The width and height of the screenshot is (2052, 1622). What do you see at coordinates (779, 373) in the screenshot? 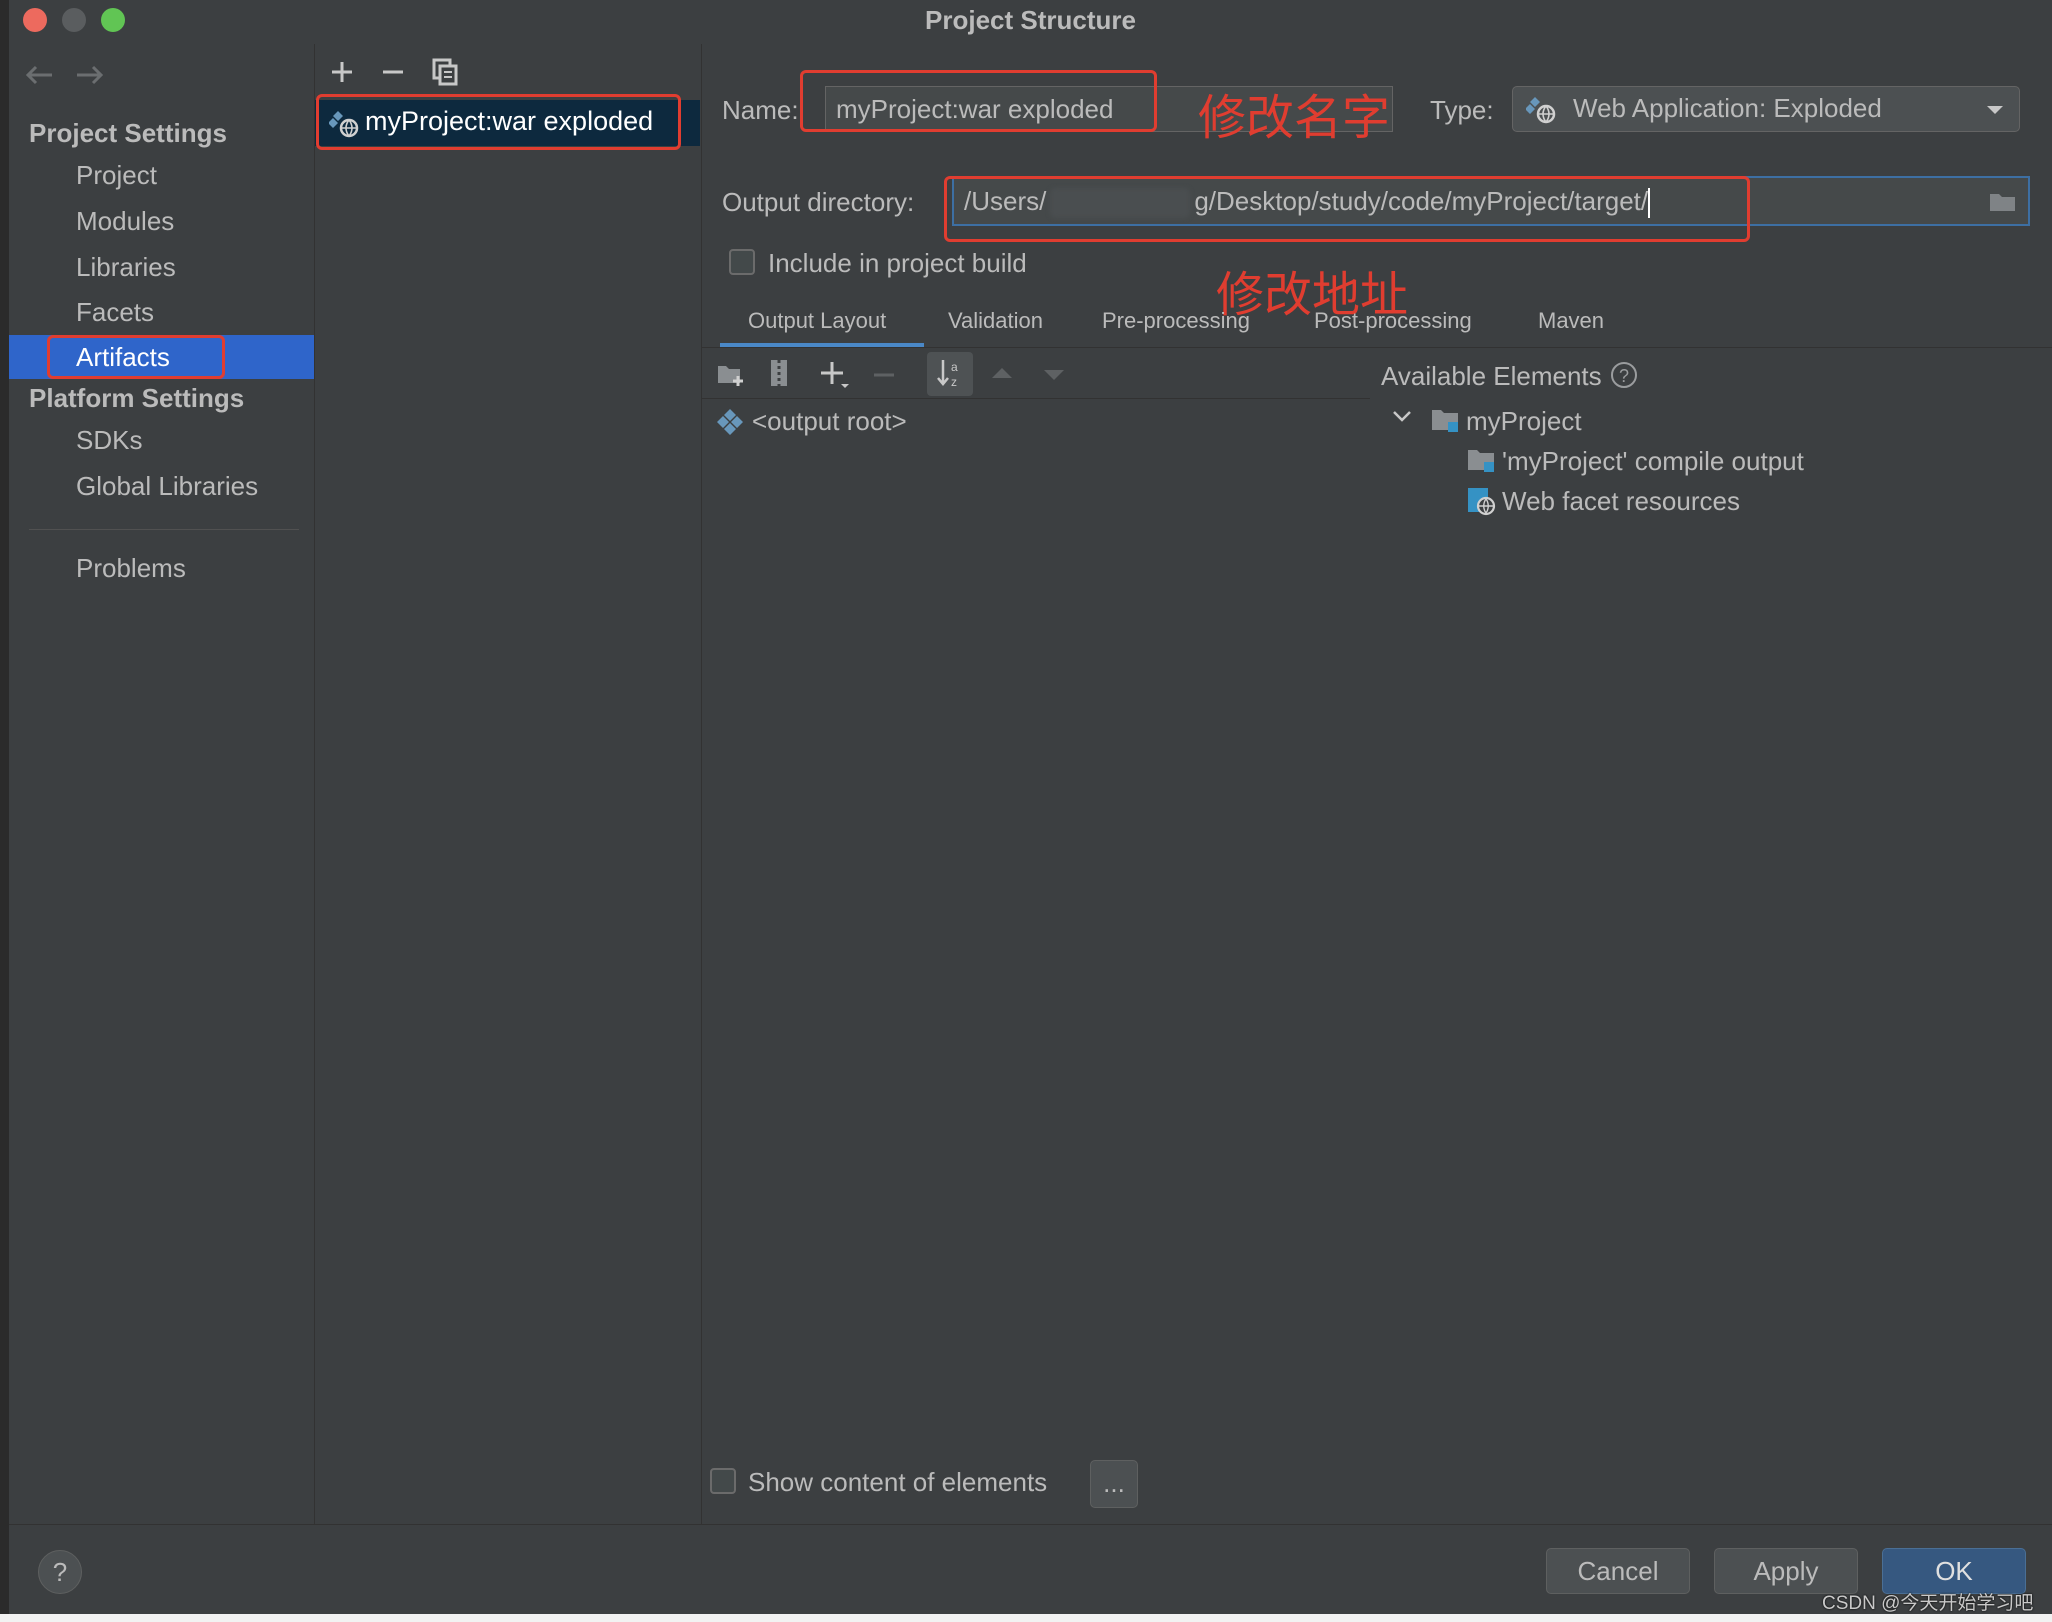
I see `archive-icon` at bounding box center [779, 373].